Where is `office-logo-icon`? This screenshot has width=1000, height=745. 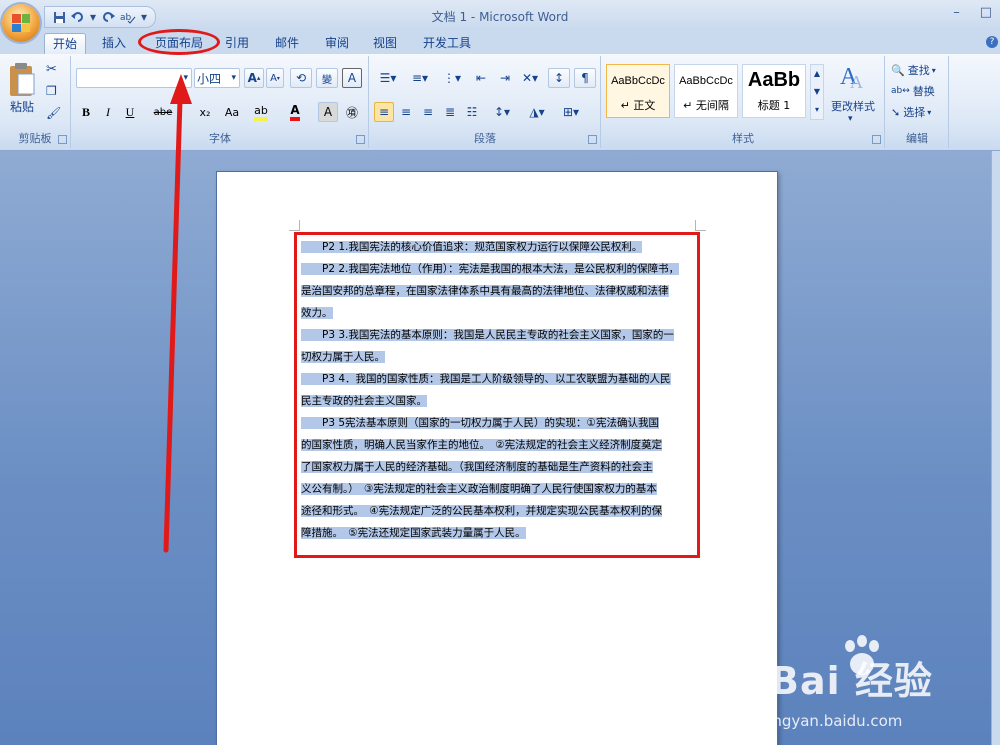
office-logo-icon is located at coordinates (21, 23).